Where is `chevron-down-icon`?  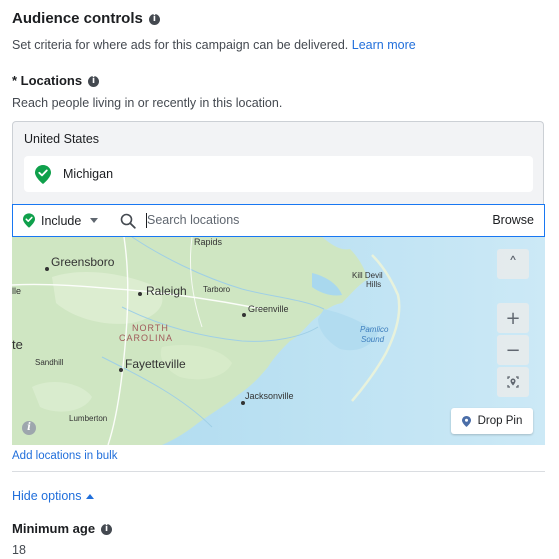 chevron-down-icon is located at coordinates (94, 220).